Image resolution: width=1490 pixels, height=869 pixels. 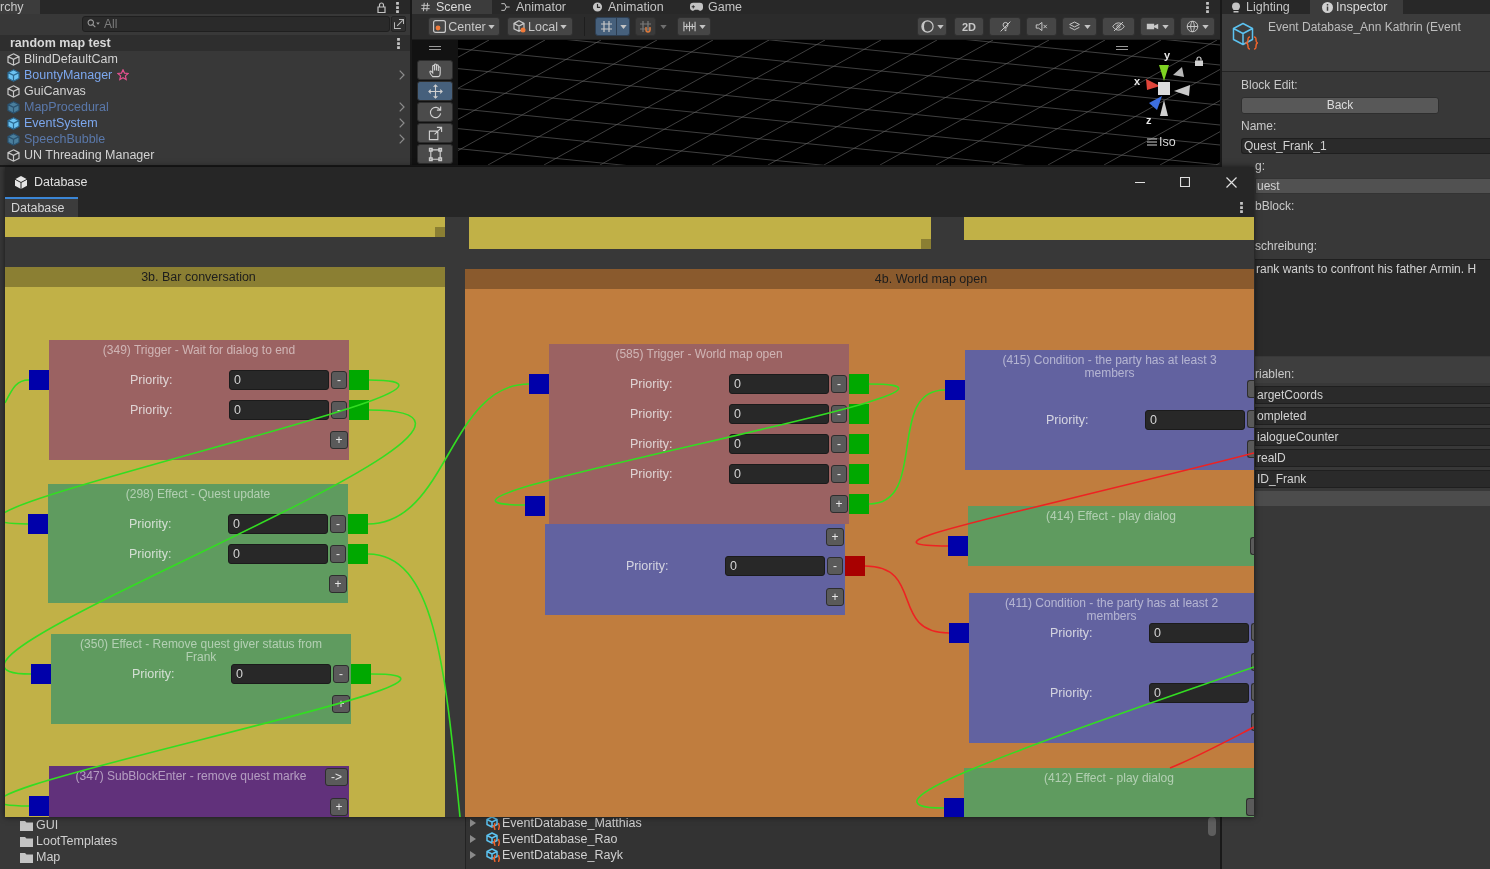 What do you see at coordinates (1005, 26) in the screenshot?
I see `scene-lighting-button` at bounding box center [1005, 26].